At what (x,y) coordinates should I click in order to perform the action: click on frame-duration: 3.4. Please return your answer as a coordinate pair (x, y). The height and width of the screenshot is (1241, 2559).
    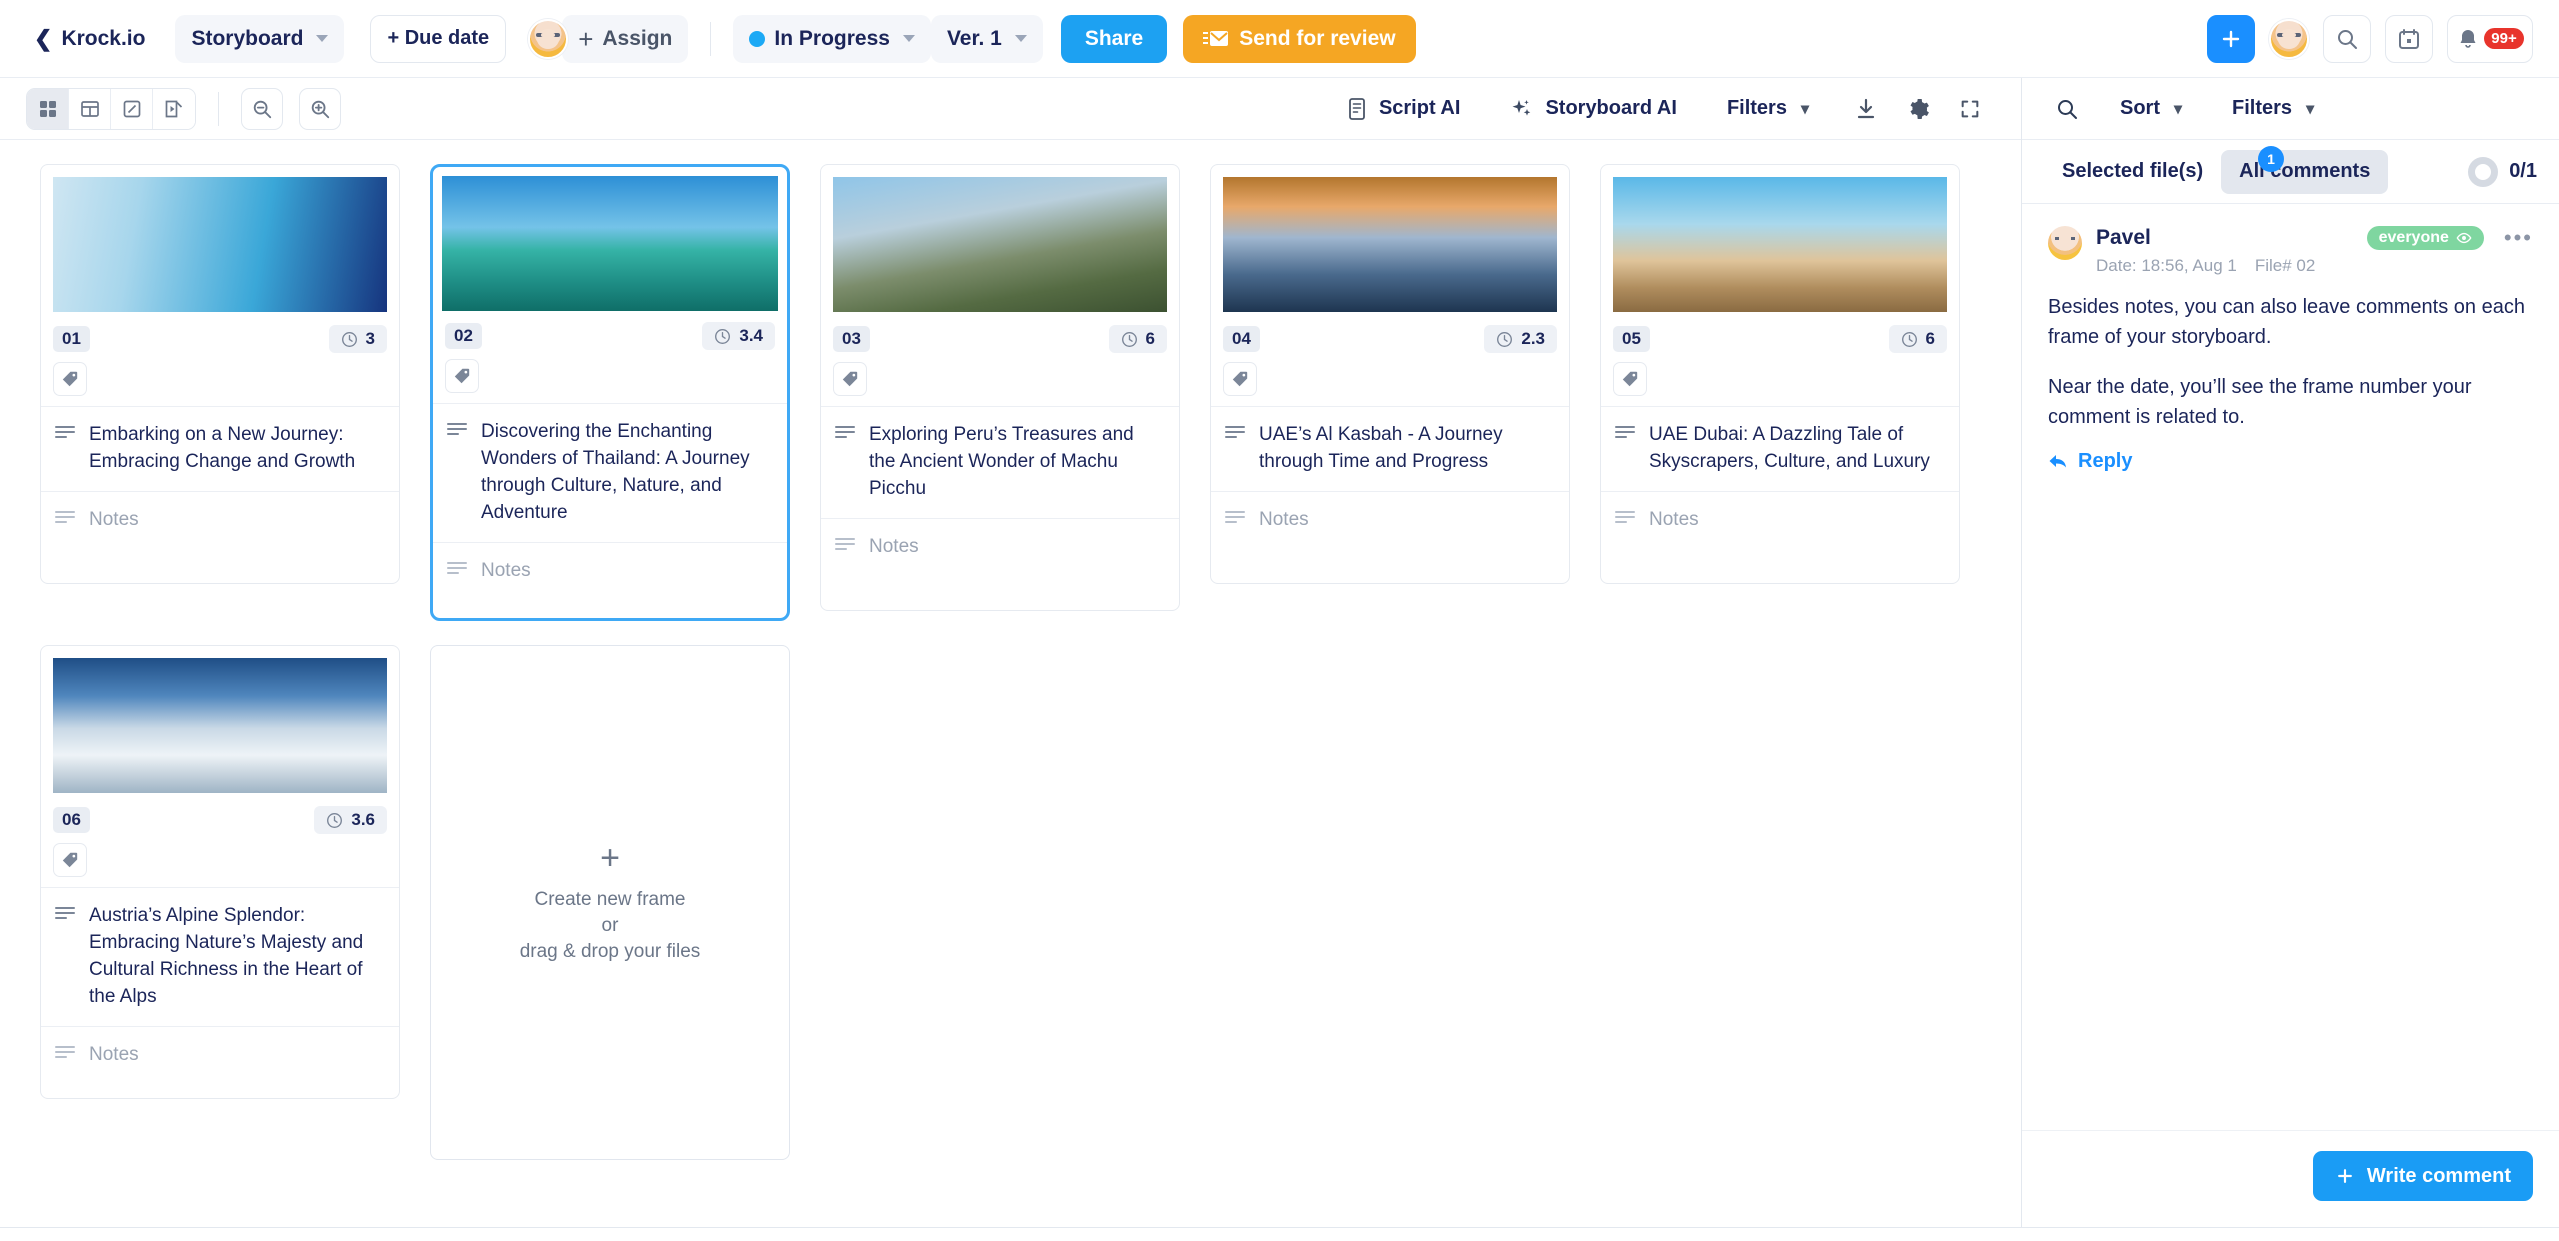
    Looking at the image, I should click on (738, 336).